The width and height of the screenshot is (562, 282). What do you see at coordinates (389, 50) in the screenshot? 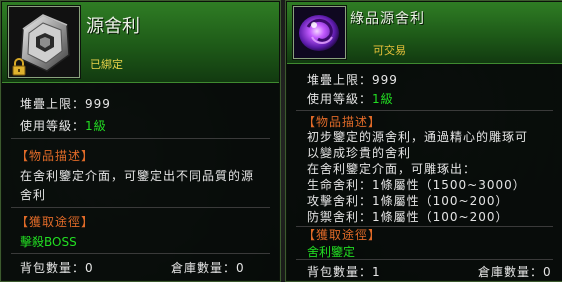
I see `trade-status: 可交易` at bounding box center [389, 50].